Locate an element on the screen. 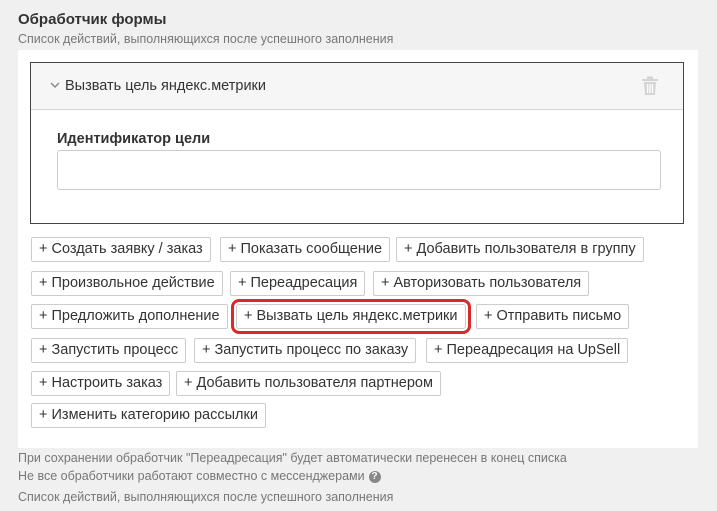  goal-id-input is located at coordinates (359, 170).